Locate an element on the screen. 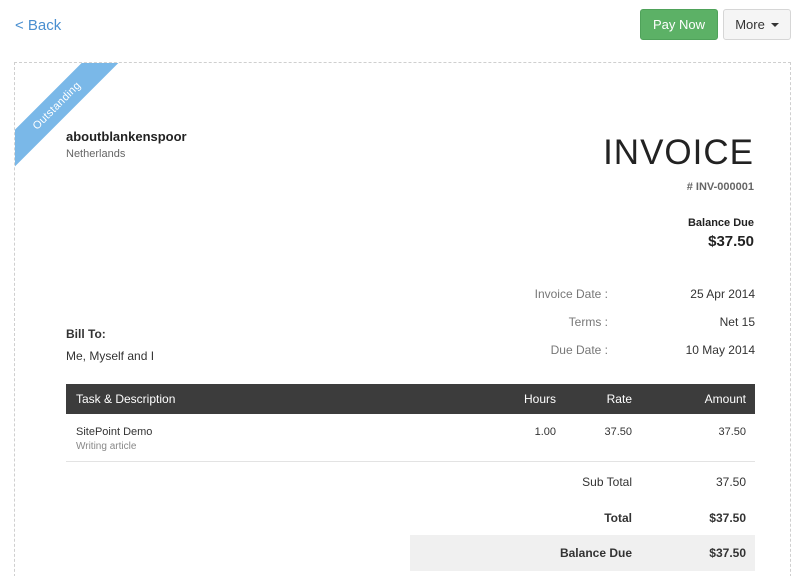 The width and height of the screenshot is (800, 576). header-task: Task & Description is located at coordinates (126, 399).